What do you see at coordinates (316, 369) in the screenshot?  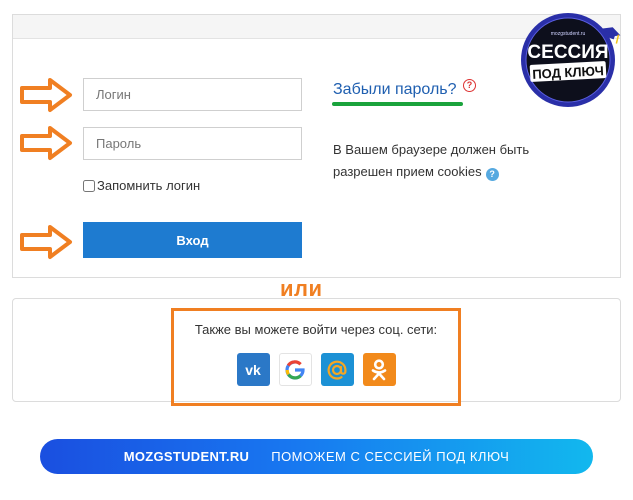 I see `social-icons-row: vk` at bounding box center [316, 369].